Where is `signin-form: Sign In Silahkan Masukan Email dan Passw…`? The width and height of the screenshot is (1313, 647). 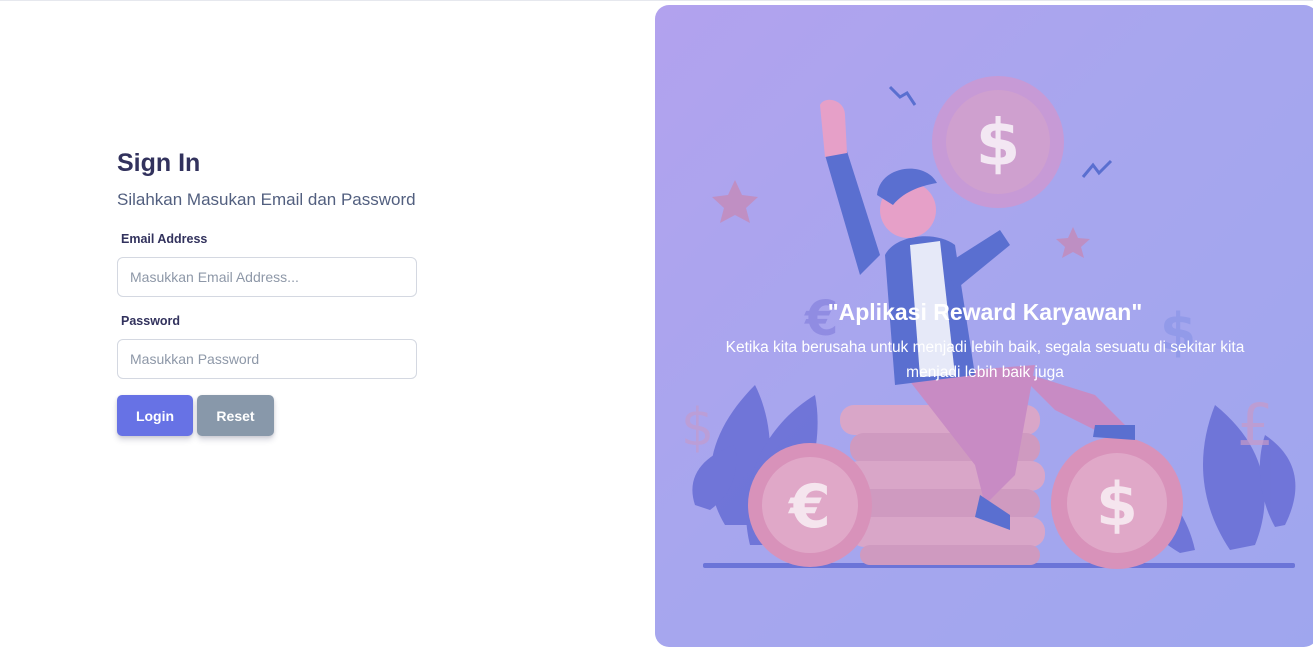 signin-form: Sign In Silahkan Masukan Email dan Passw… is located at coordinates (277, 291).